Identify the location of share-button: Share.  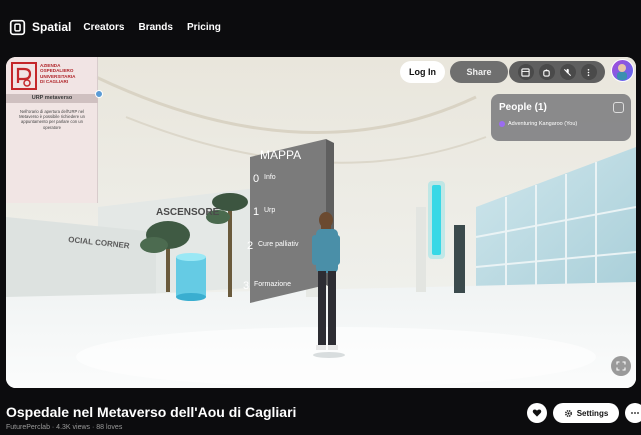
(479, 72).